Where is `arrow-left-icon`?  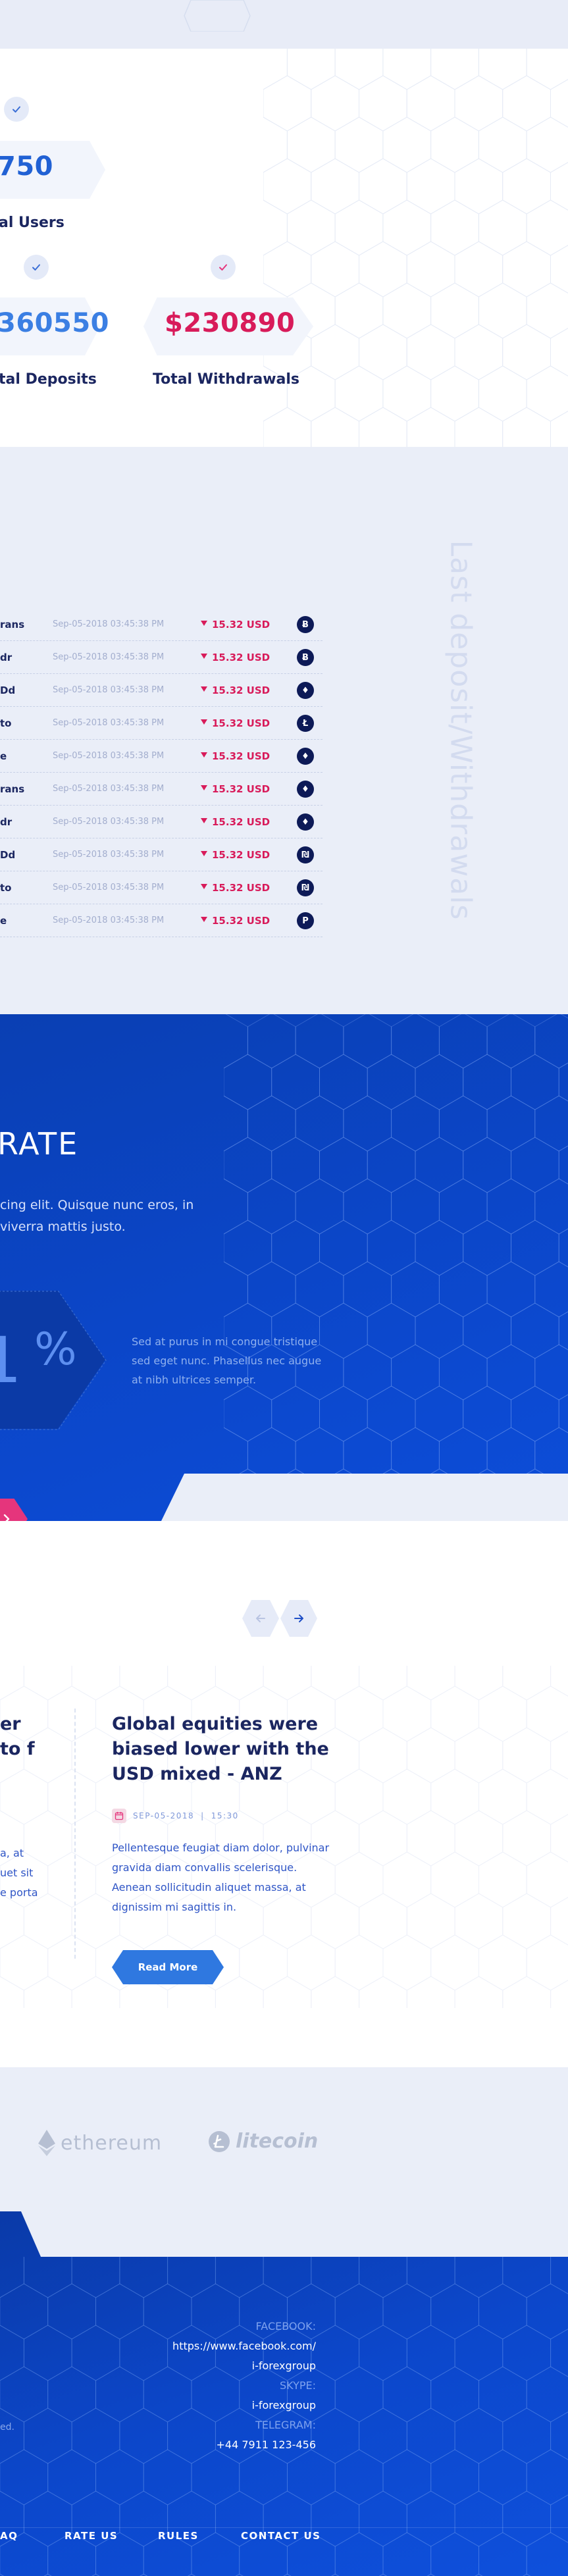 arrow-left-icon is located at coordinates (260, 1618).